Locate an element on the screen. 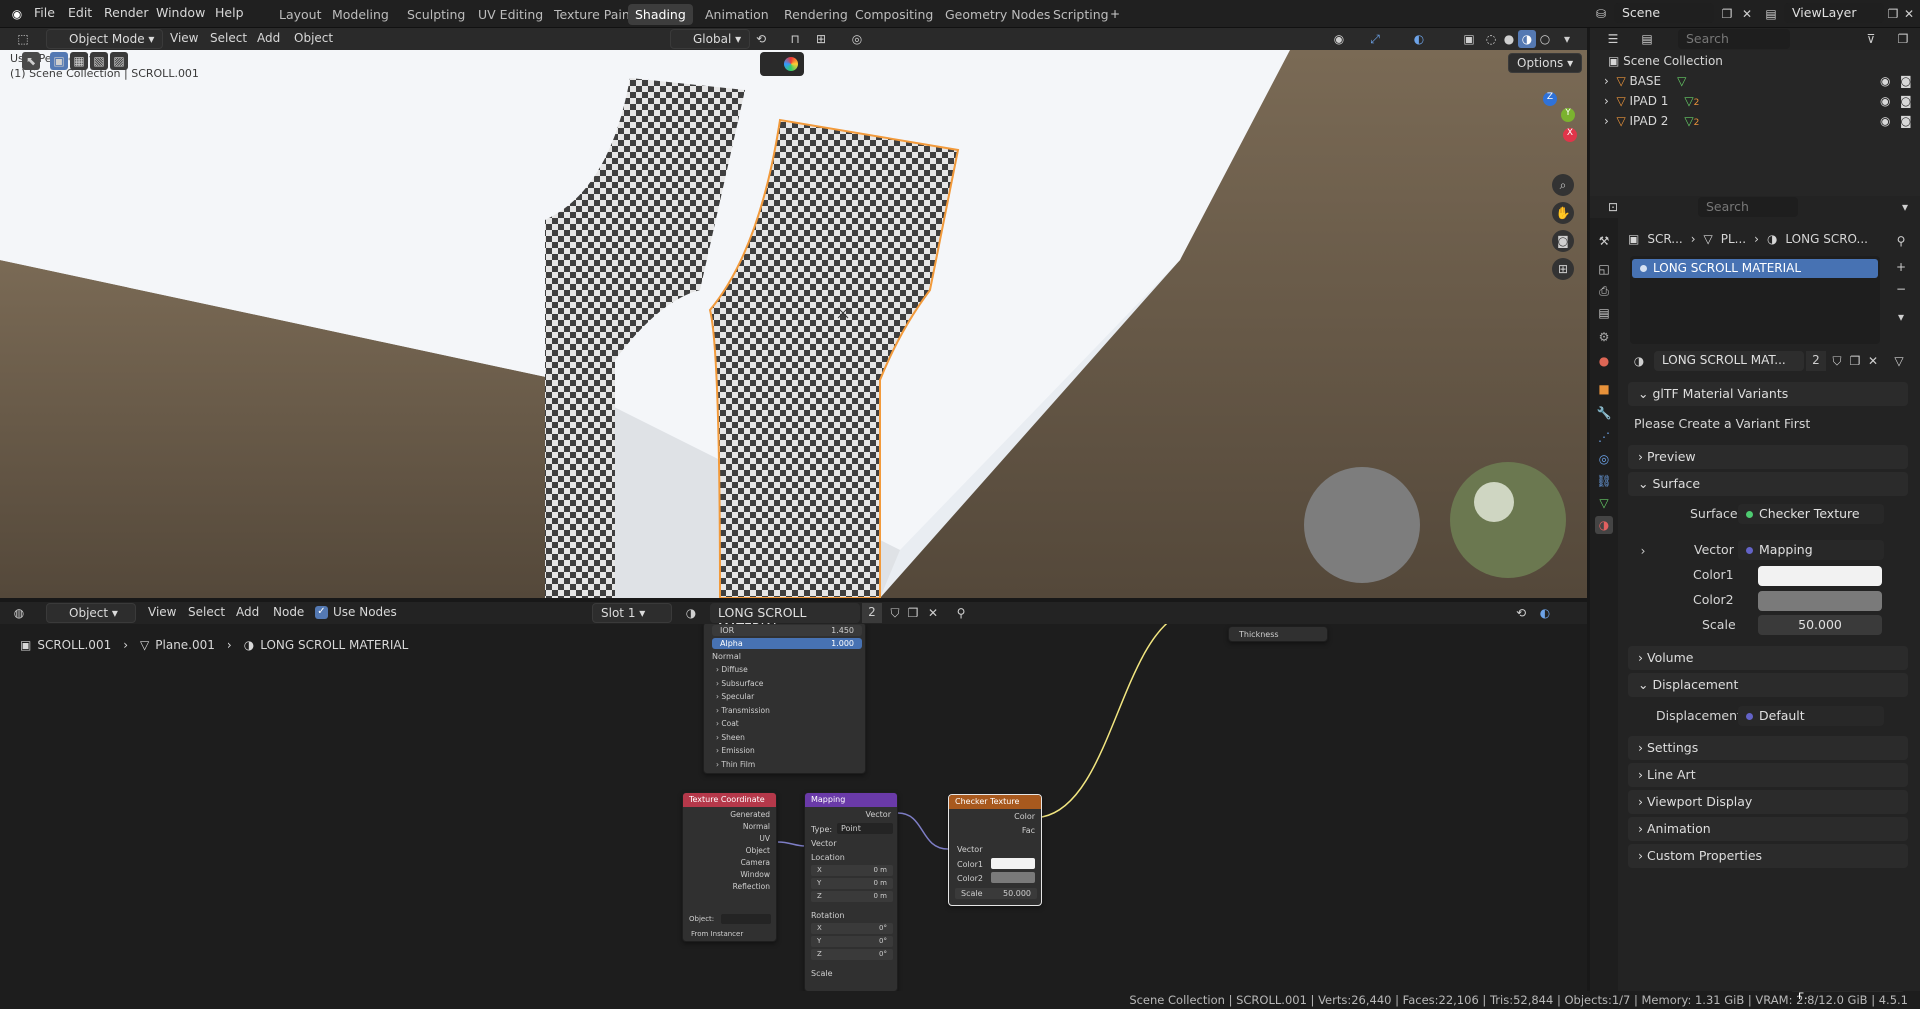 The height and width of the screenshot is (1009, 1920). viewport-menu-select: Select is located at coordinates (228, 38).